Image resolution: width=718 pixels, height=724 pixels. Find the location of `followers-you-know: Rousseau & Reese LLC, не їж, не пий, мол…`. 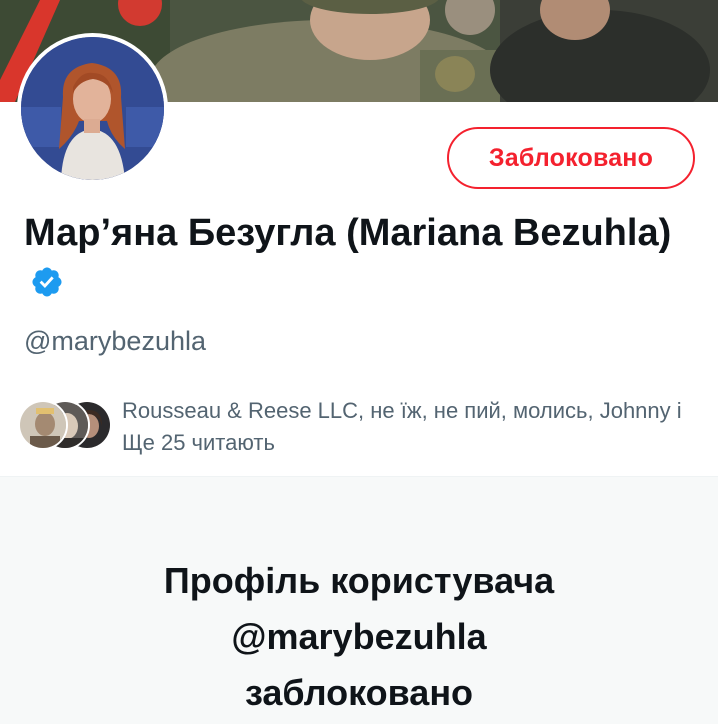

followers-you-know: Rousseau & Reese LLC, не їж, не пий, мол… is located at coordinates (363, 427).